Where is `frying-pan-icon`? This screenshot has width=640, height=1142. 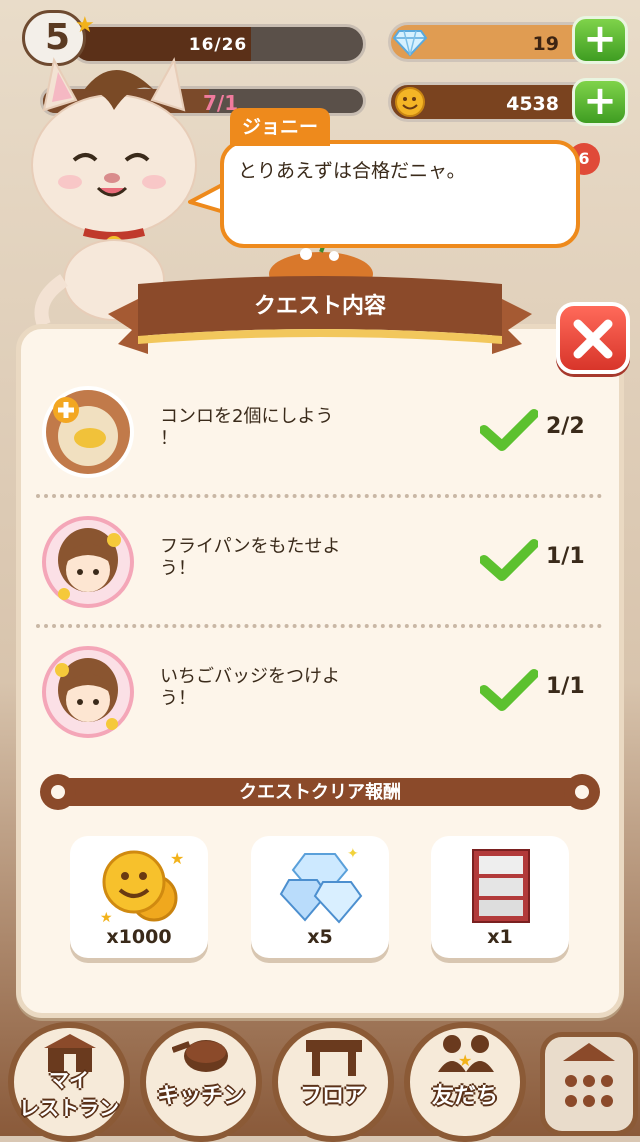 frying-pan-icon is located at coordinates (200, 1056).